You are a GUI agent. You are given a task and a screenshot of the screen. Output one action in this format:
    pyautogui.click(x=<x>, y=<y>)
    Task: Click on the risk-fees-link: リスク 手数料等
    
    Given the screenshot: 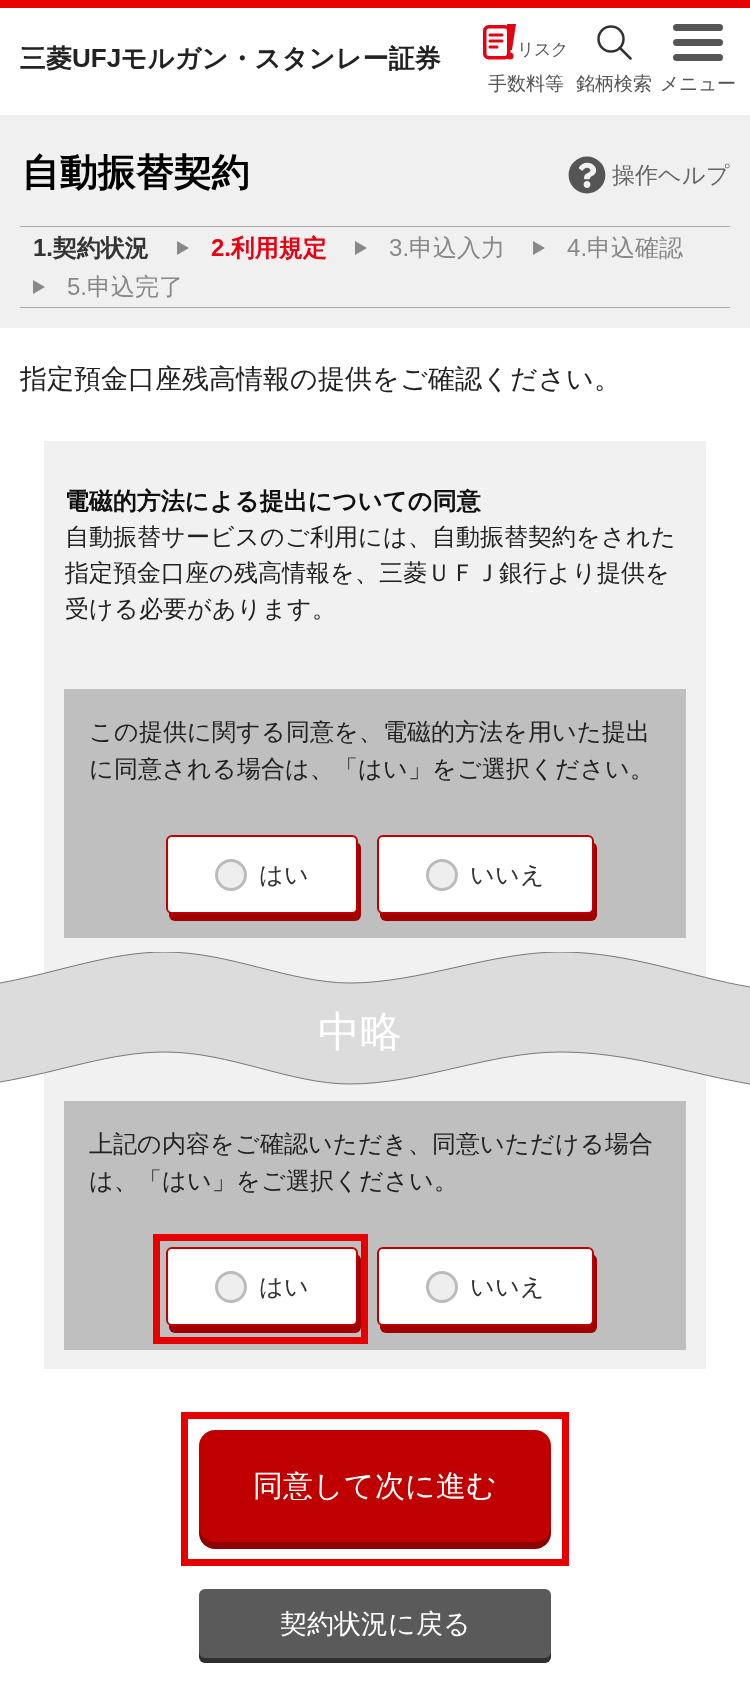 What is the action you would take?
    pyautogui.click(x=525, y=52)
    